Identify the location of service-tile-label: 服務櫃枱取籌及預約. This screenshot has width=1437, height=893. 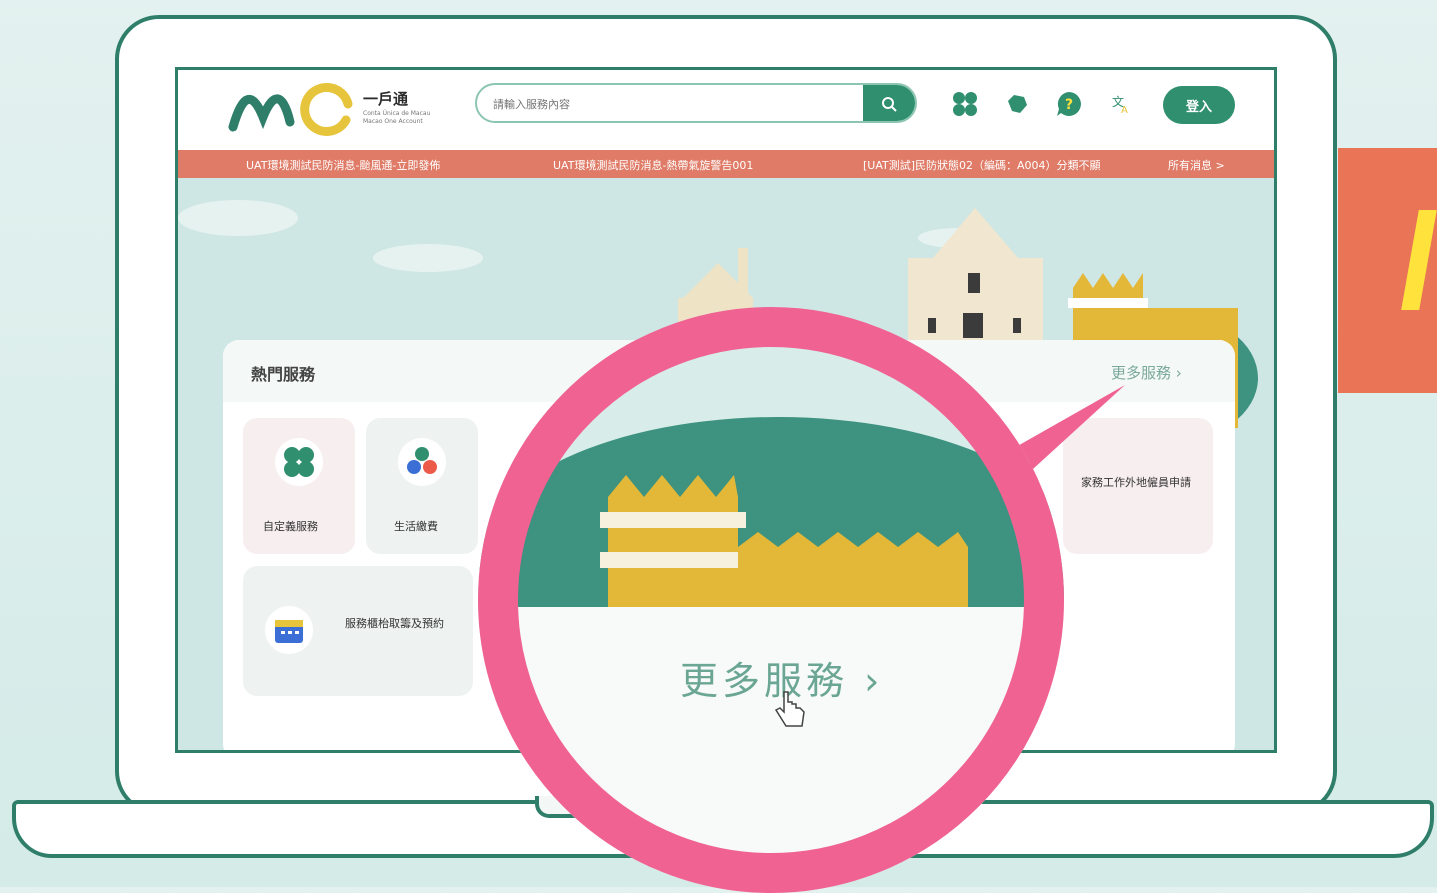
(394, 623).